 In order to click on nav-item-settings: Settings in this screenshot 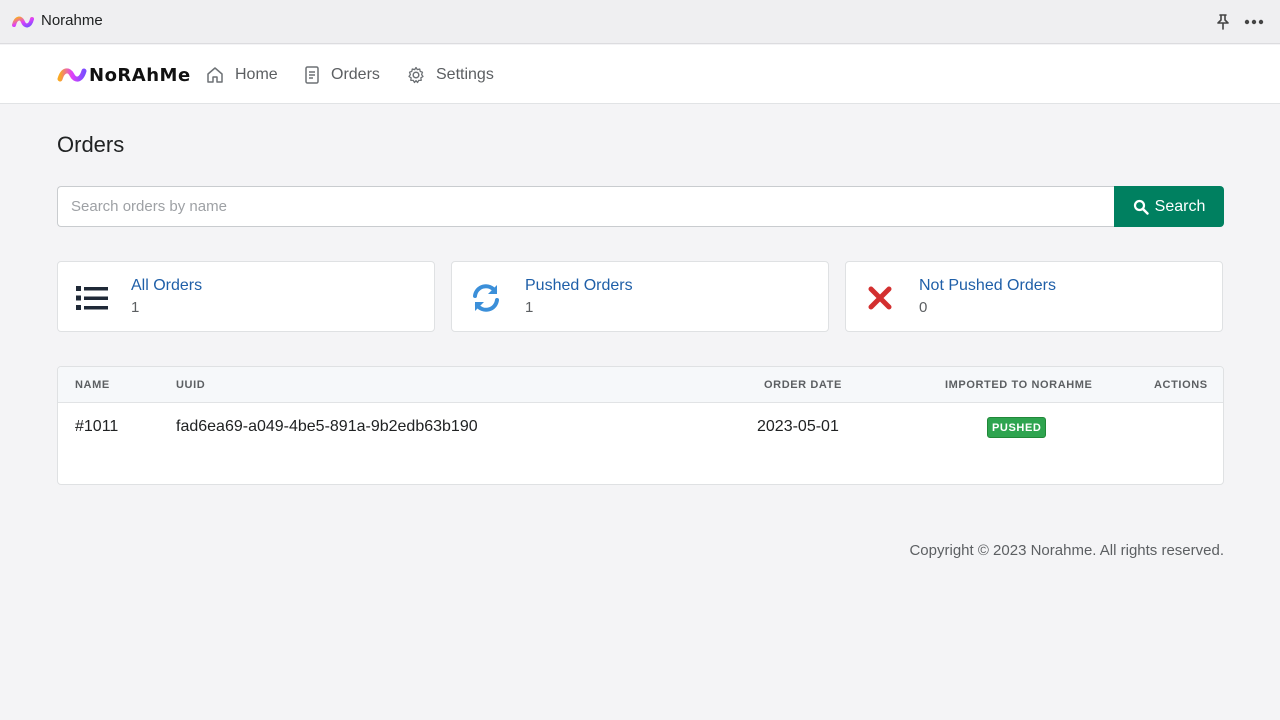, I will do `click(450, 75)`.